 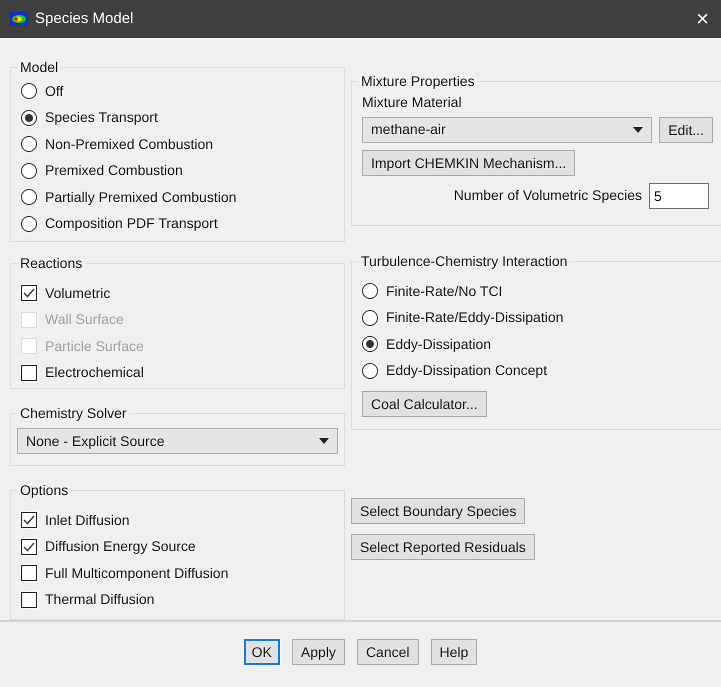 I want to click on checkbox-label: Electrochemical, so click(x=94, y=372).